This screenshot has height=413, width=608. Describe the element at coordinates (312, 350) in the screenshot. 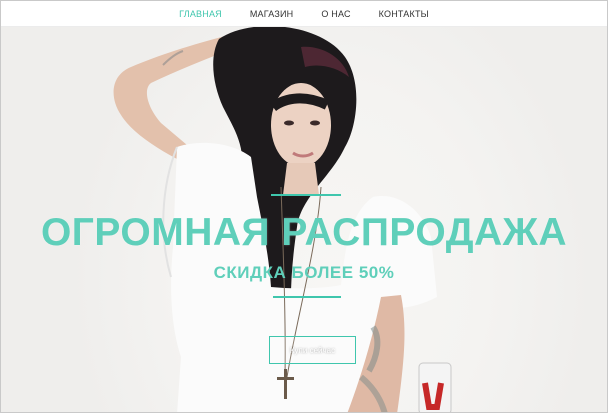

I see `buy-now-button: Купи сейчас` at that location.